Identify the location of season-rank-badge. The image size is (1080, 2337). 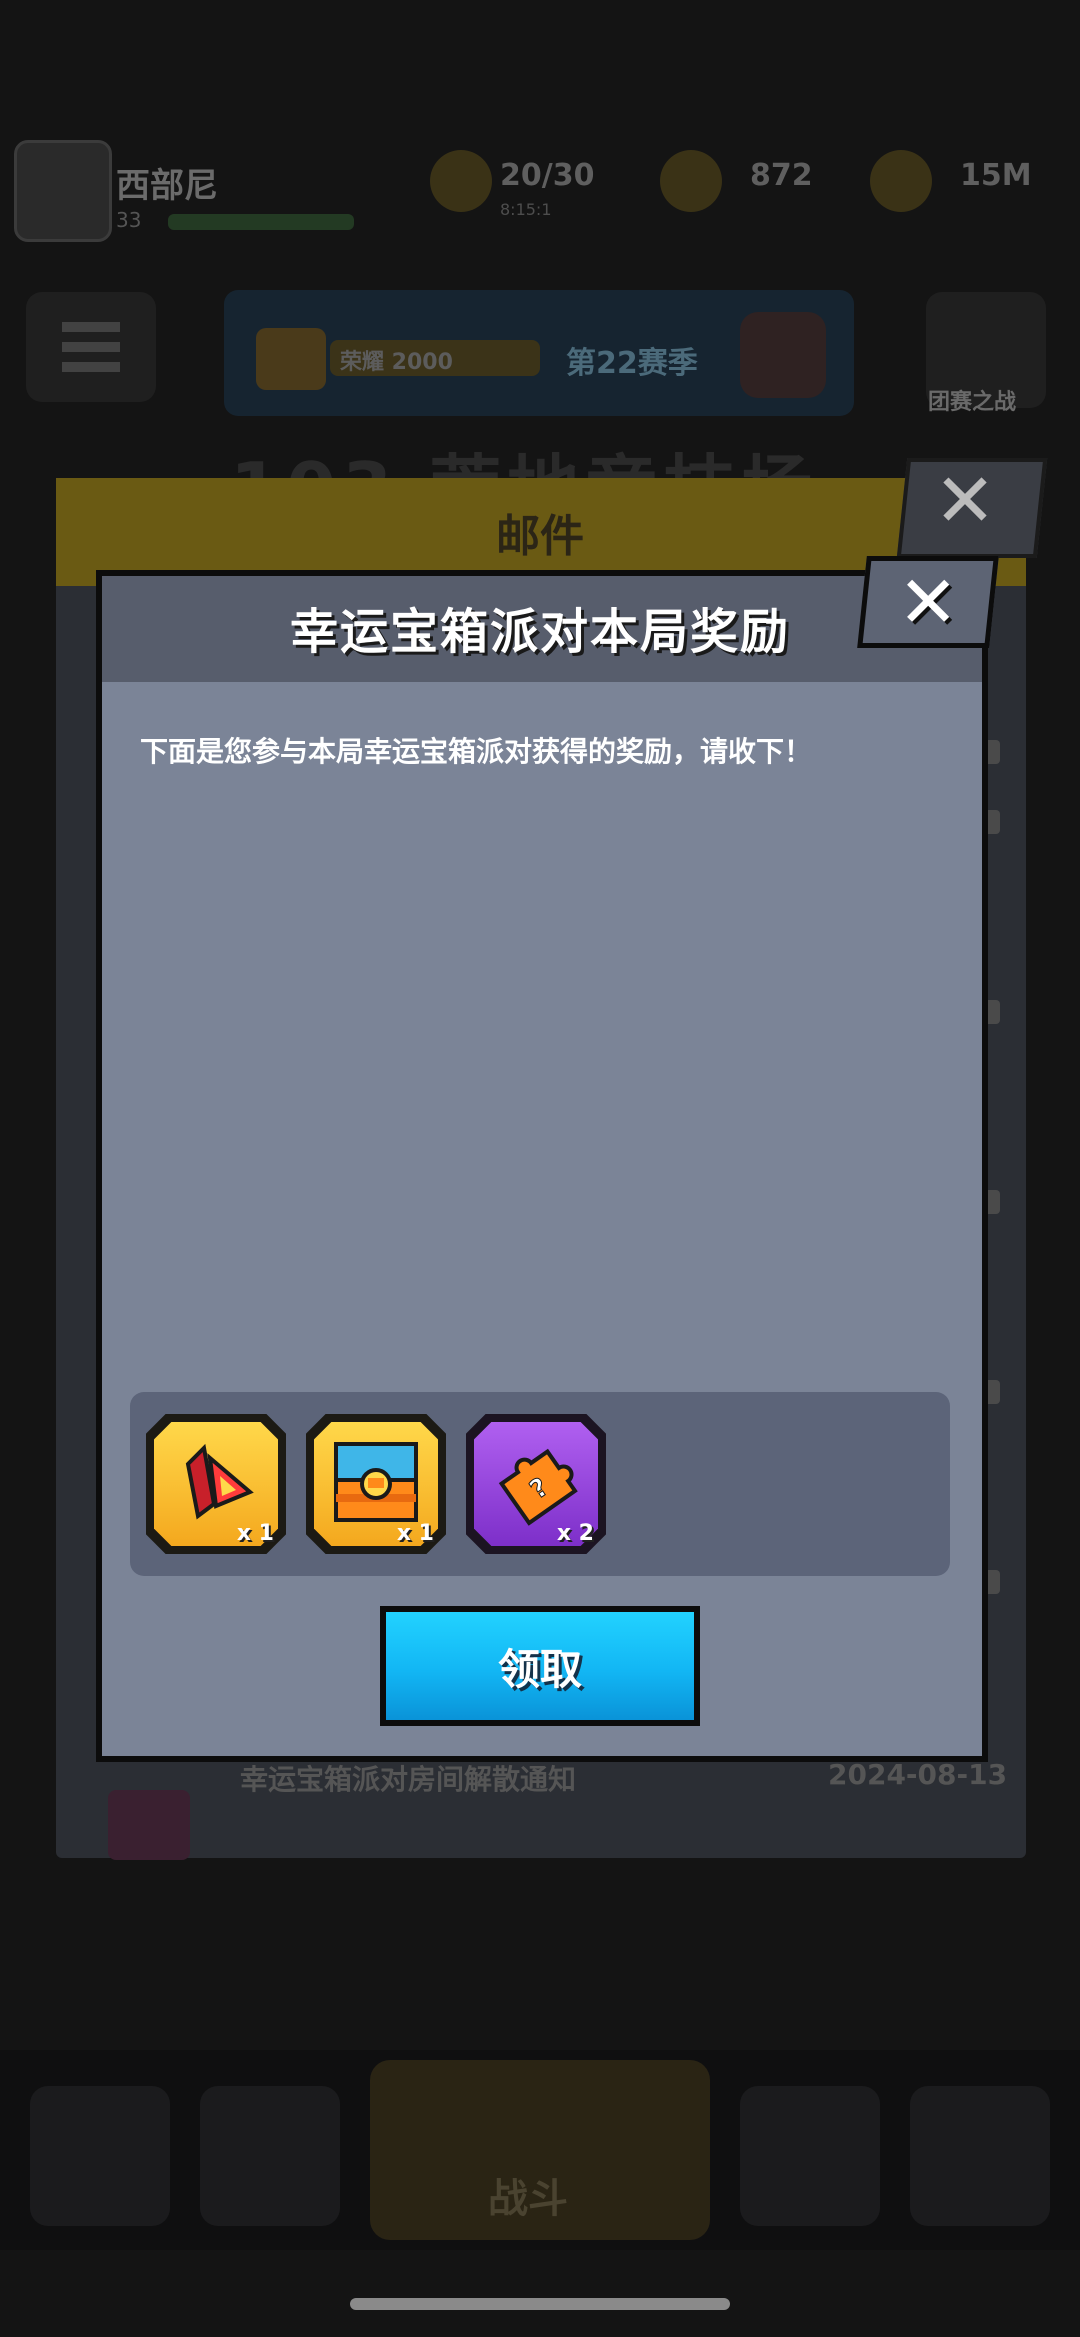
(291, 359).